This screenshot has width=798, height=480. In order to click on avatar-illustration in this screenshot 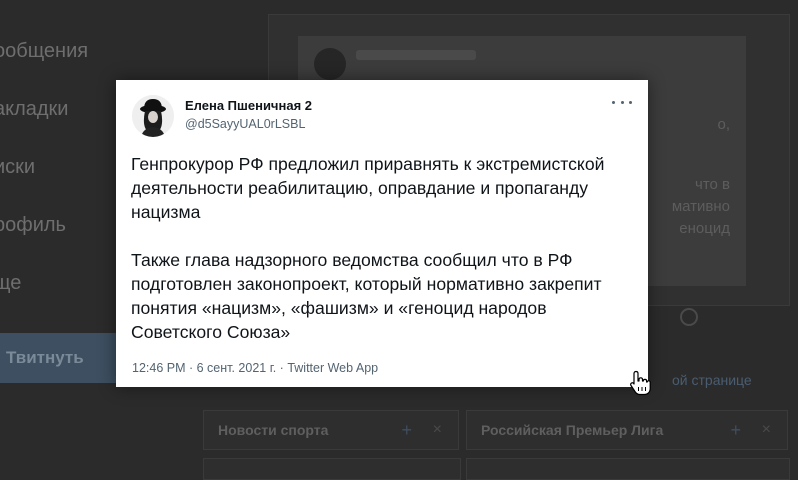, I will do `click(153, 116)`.